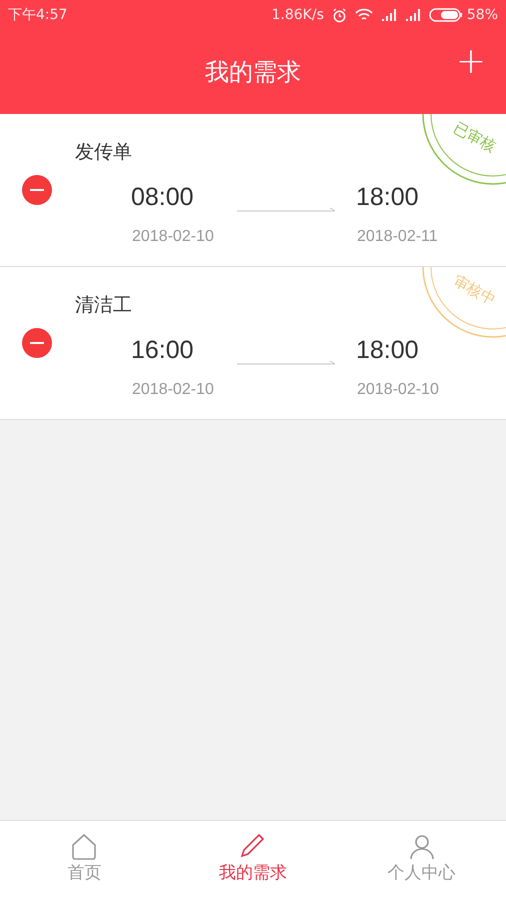 This screenshot has height=900, width=506. I want to click on wifi-icon, so click(363, 15).